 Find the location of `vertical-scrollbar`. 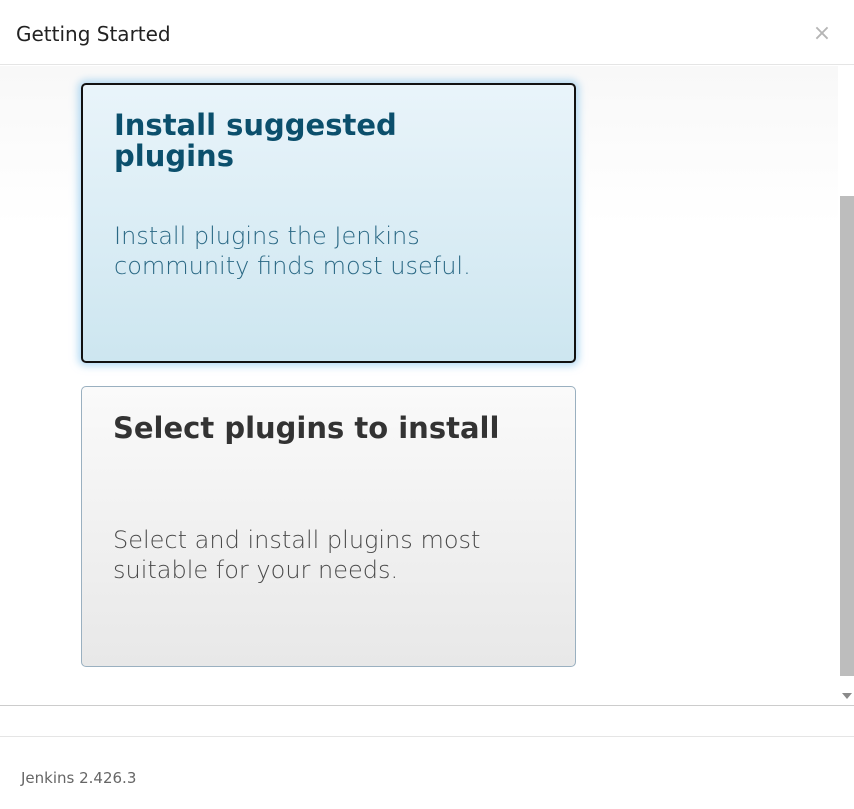

vertical-scrollbar is located at coordinates (846, 385).